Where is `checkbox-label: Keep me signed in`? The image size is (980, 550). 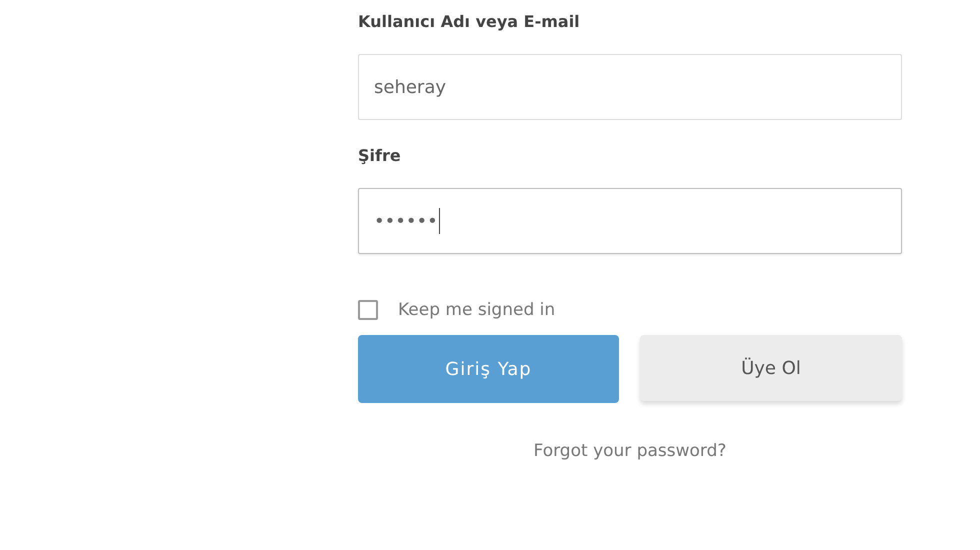
checkbox-label: Keep me signed in is located at coordinates (477, 310).